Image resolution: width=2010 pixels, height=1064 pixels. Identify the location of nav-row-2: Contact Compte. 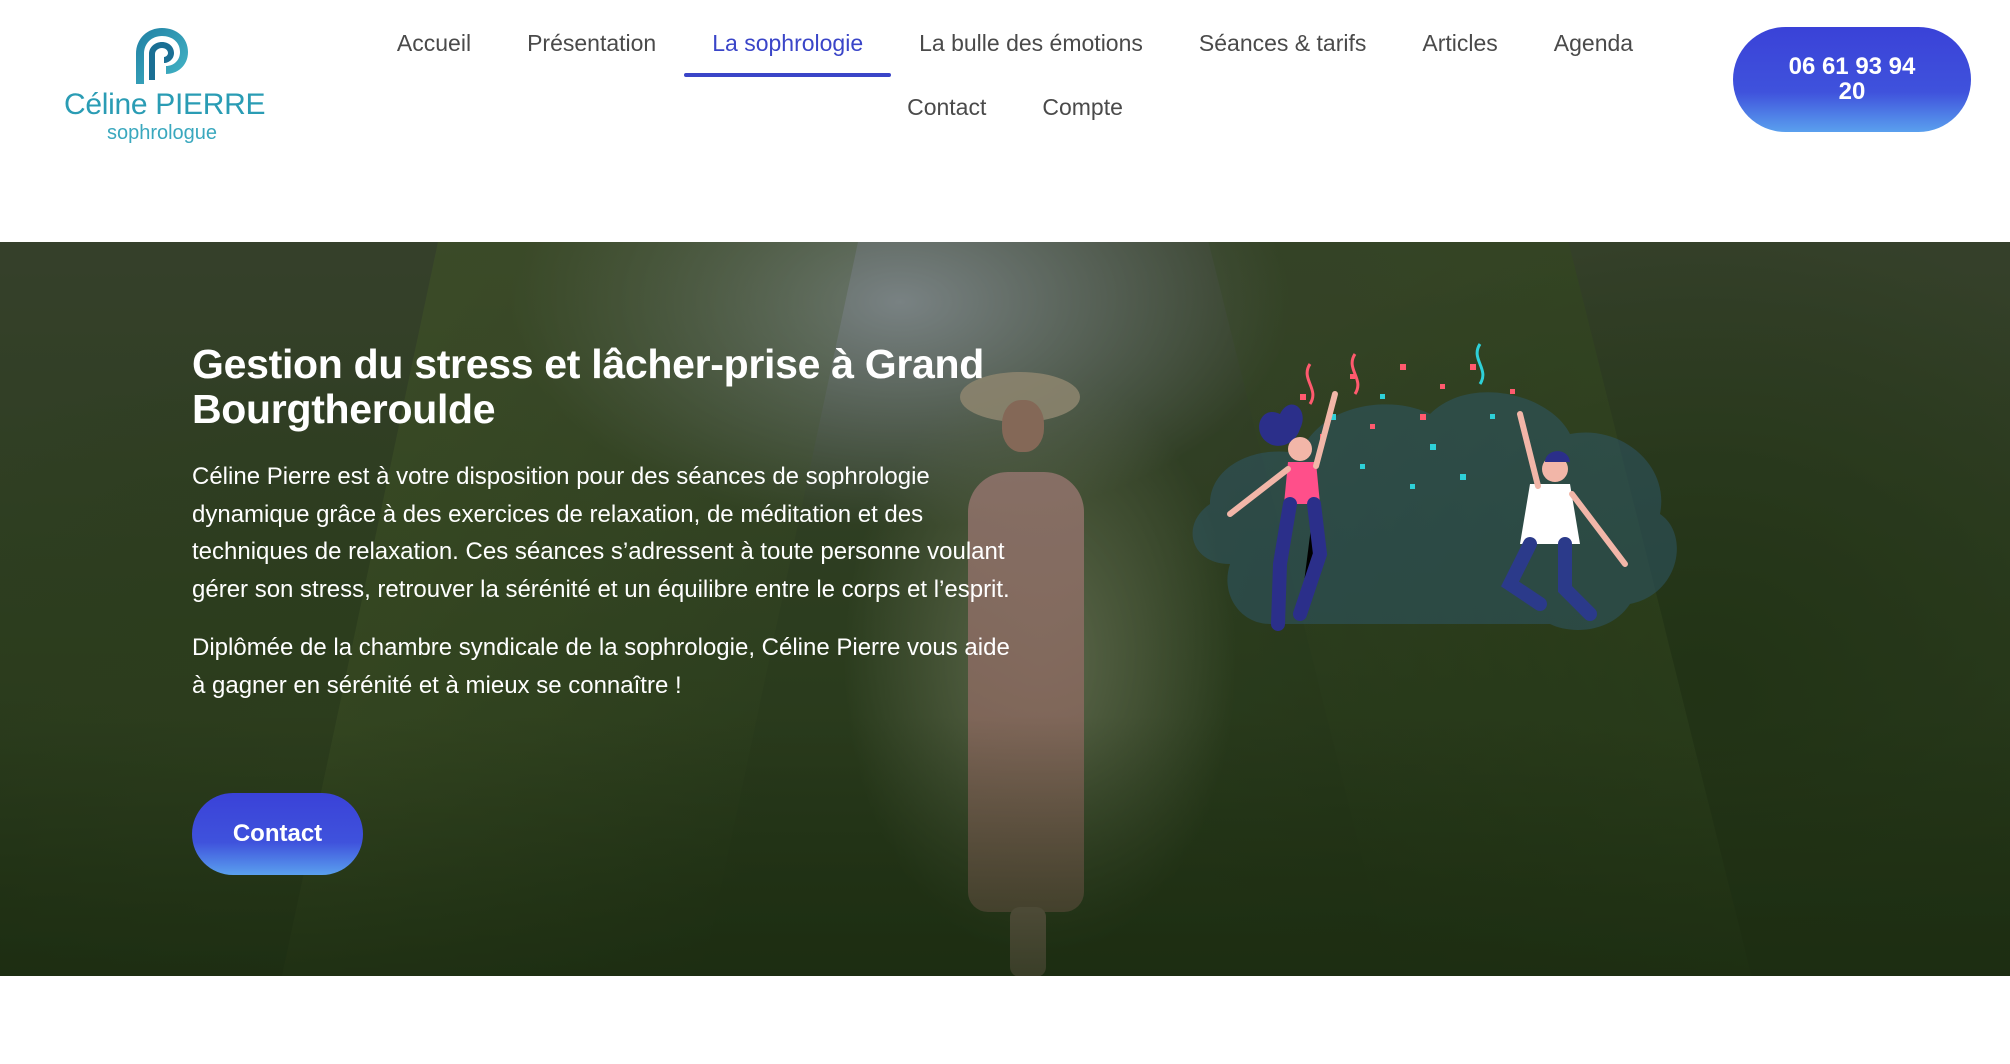
(1015, 114).